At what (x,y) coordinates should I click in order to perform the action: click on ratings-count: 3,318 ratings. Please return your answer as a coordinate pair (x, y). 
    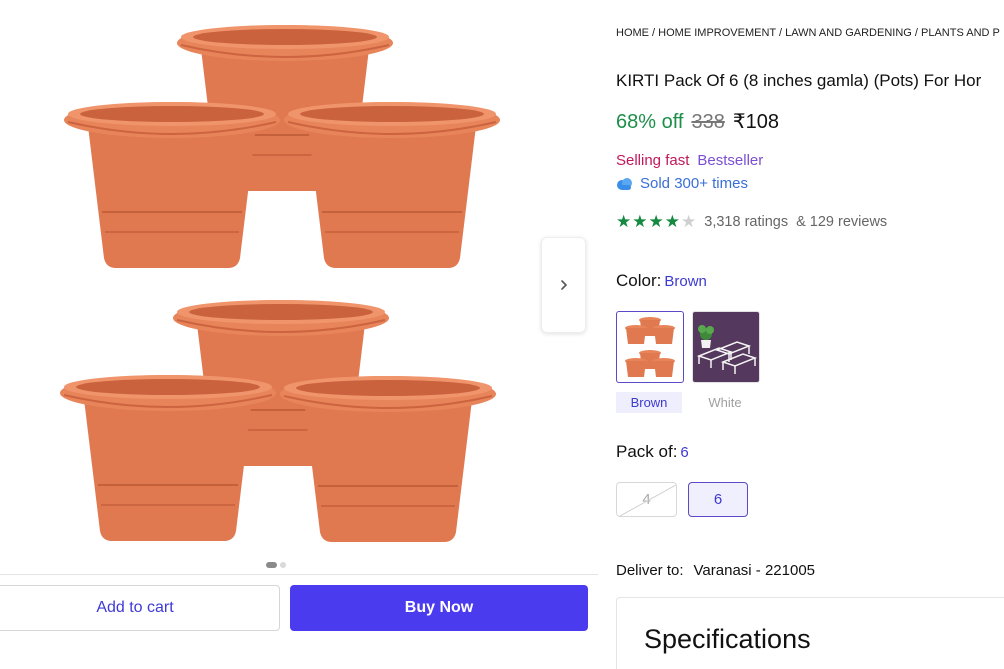
    Looking at the image, I should click on (746, 221).